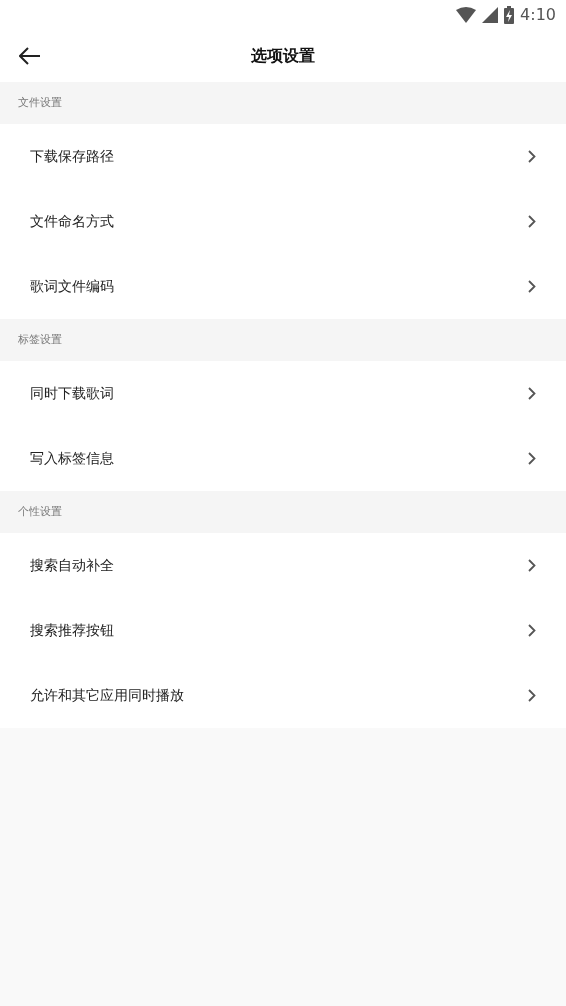  Describe the element at coordinates (283, 393) in the screenshot. I see `settings-item: 同时下载歌词` at that location.